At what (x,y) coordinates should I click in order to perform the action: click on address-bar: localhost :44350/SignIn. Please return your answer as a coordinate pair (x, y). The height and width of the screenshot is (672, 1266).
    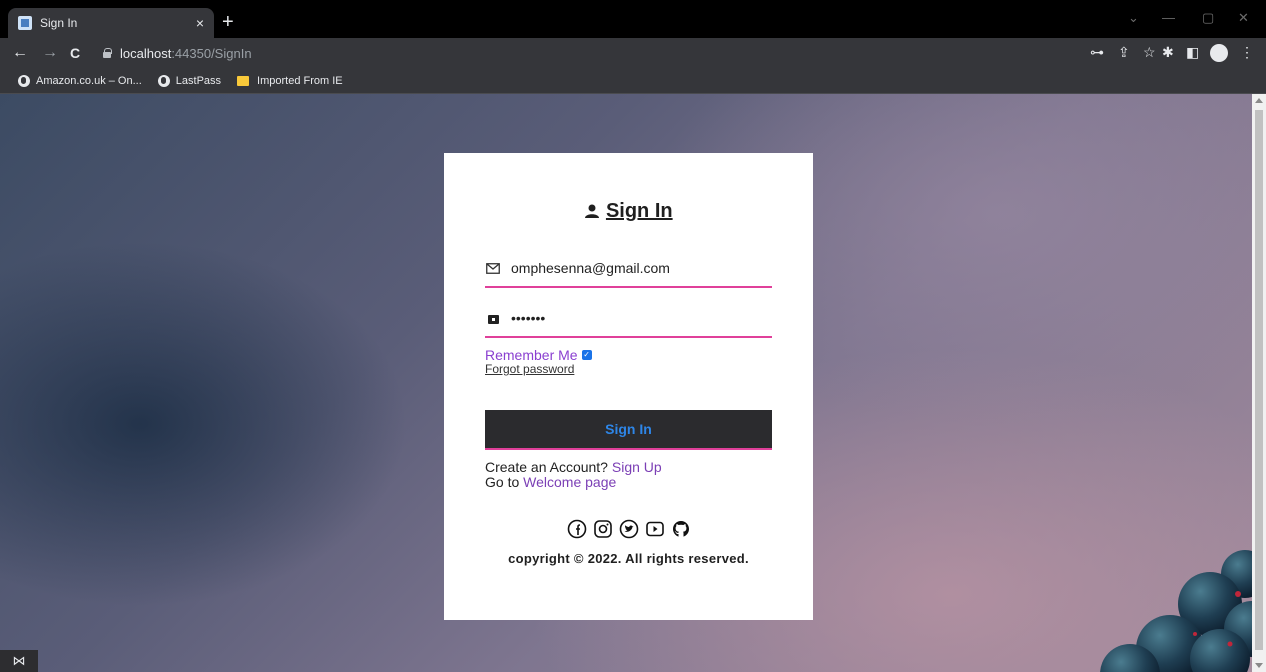
    Looking at the image, I should click on (624, 53).